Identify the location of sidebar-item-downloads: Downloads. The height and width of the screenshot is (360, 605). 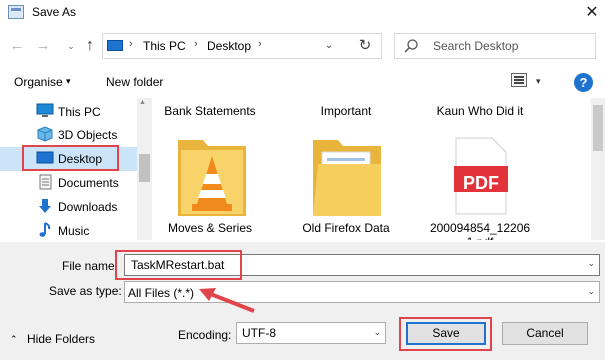
(68, 207).